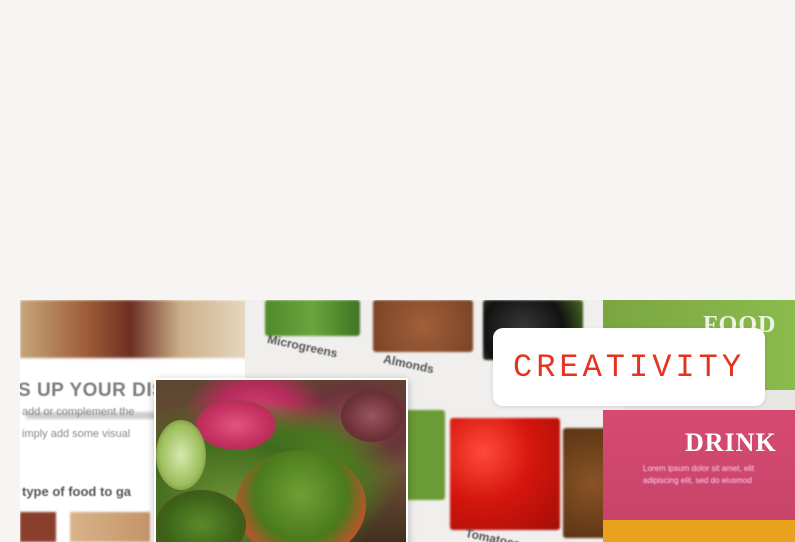  I want to click on mockup-heading: S UP YOUR DIS, so click(93, 390).